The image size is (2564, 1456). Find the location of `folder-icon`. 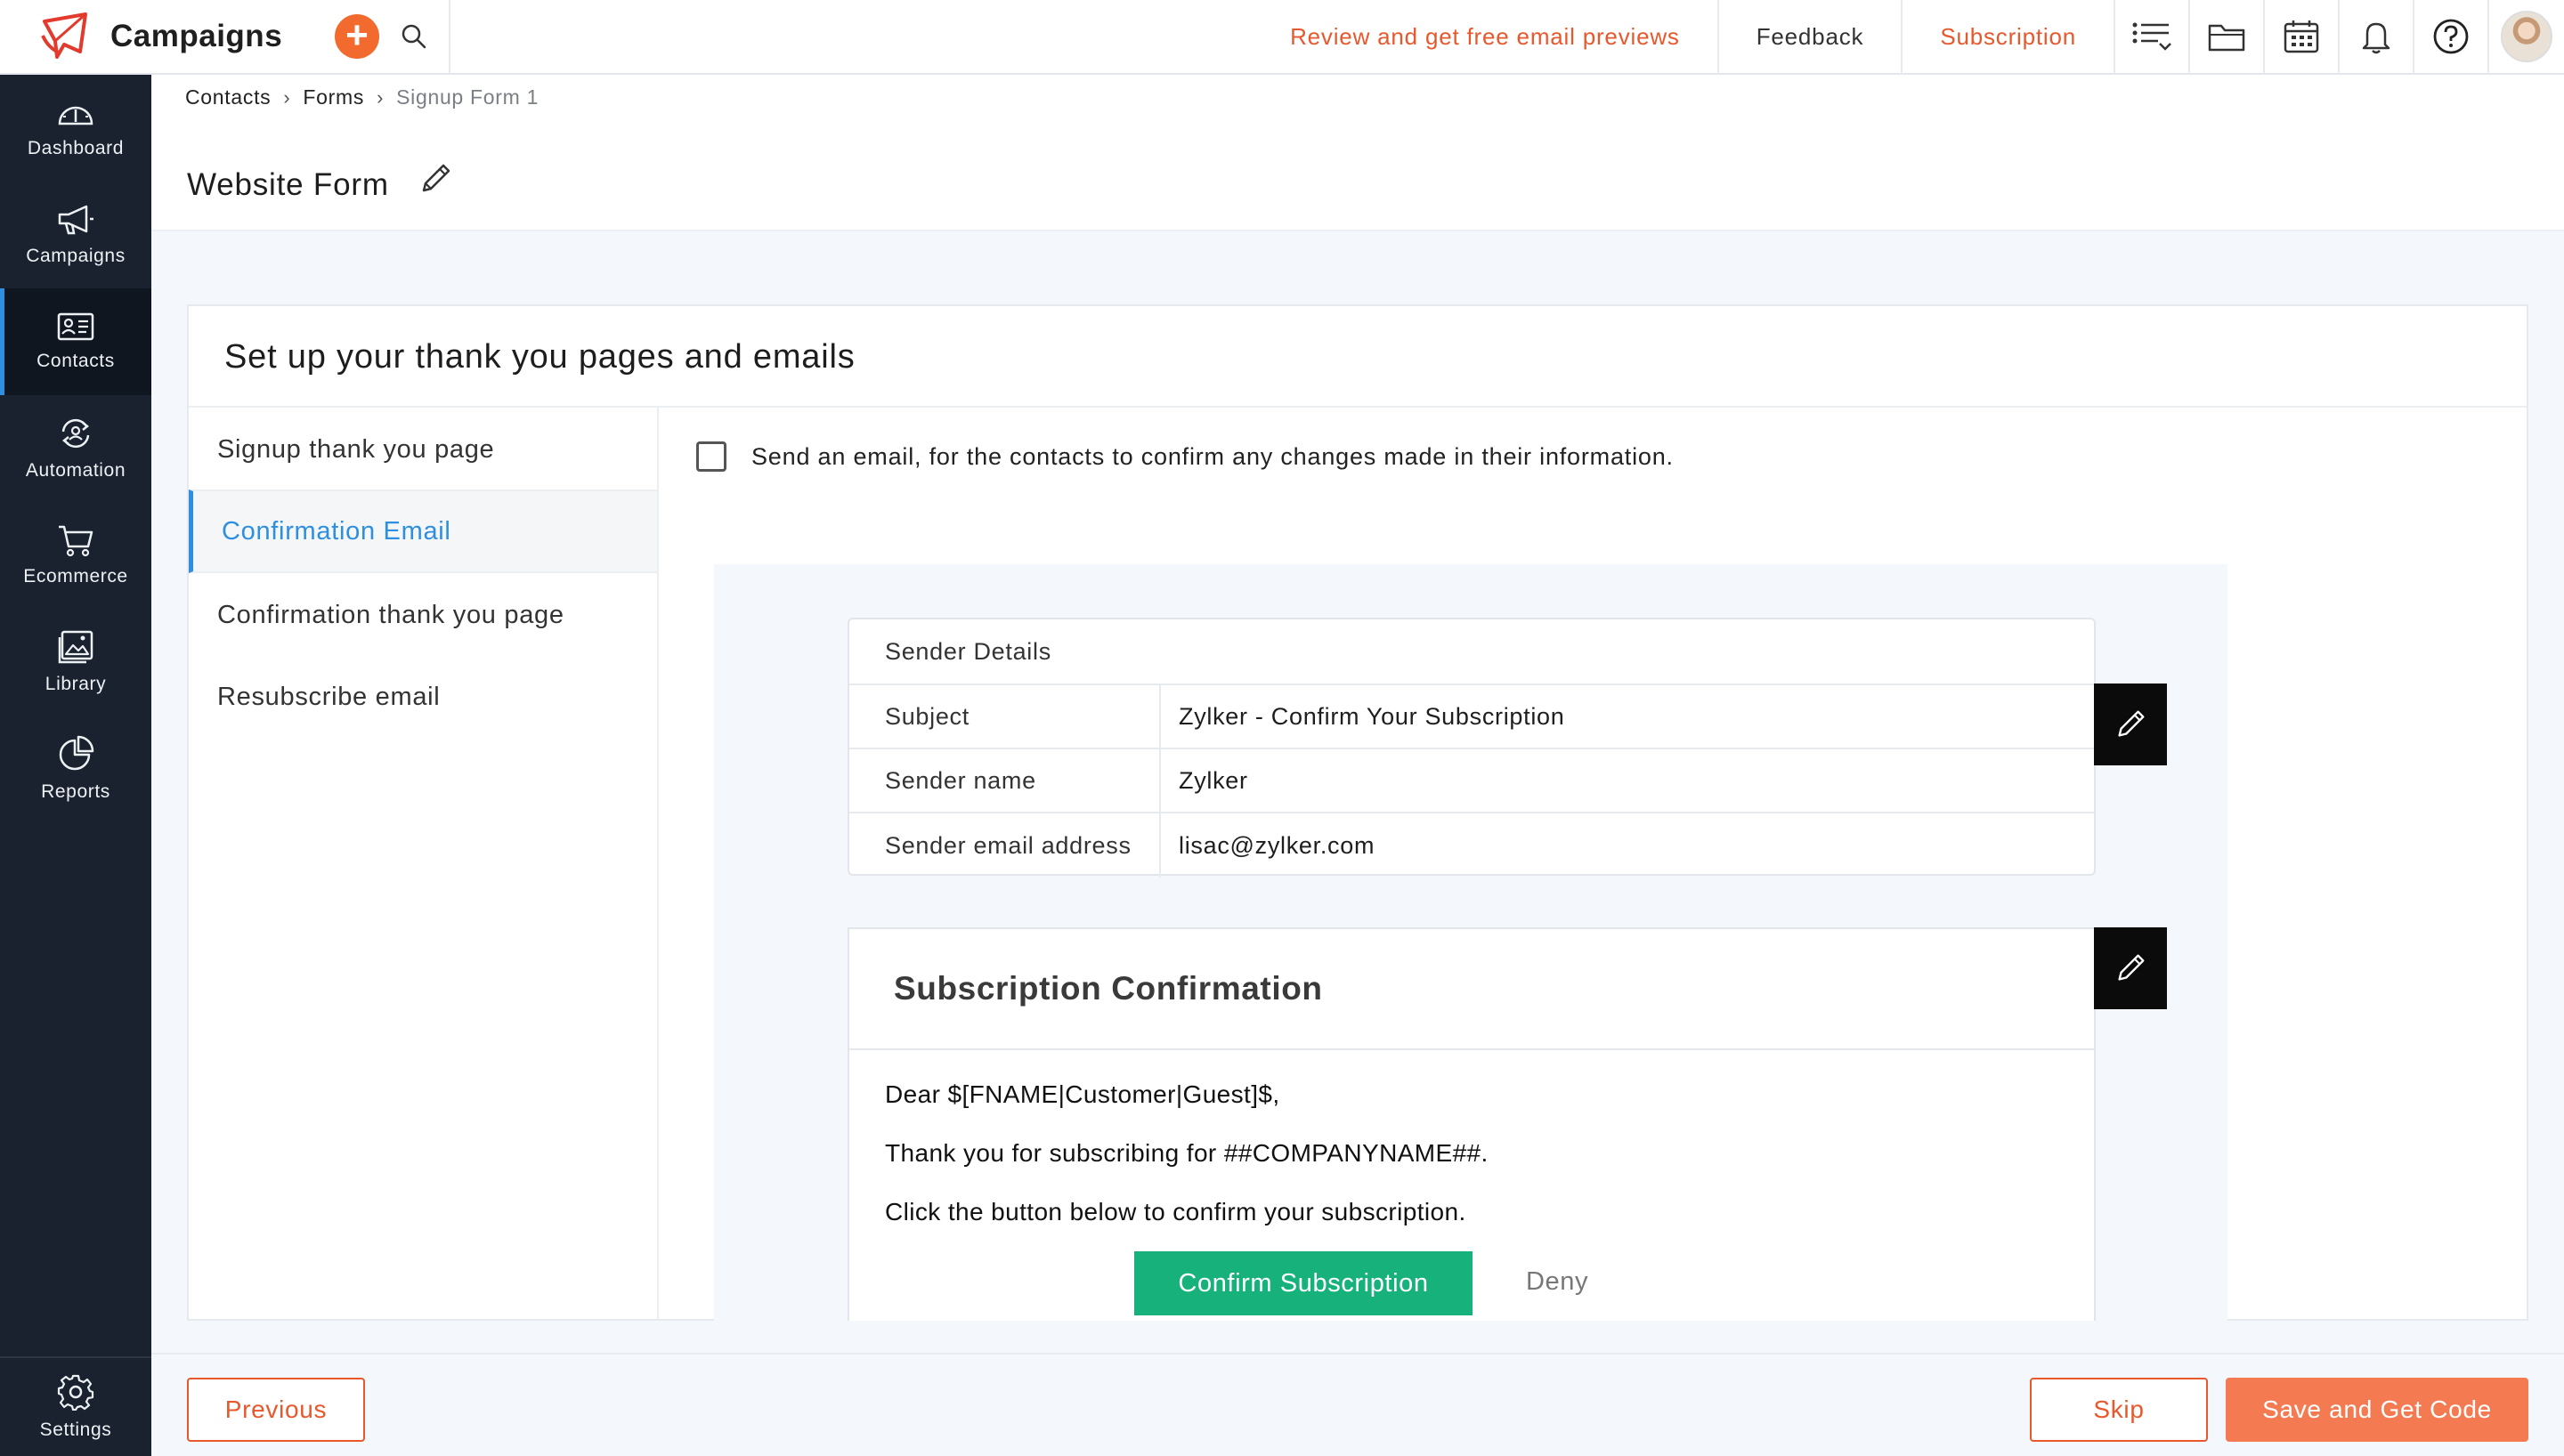

folder-icon is located at coordinates (2226, 38).